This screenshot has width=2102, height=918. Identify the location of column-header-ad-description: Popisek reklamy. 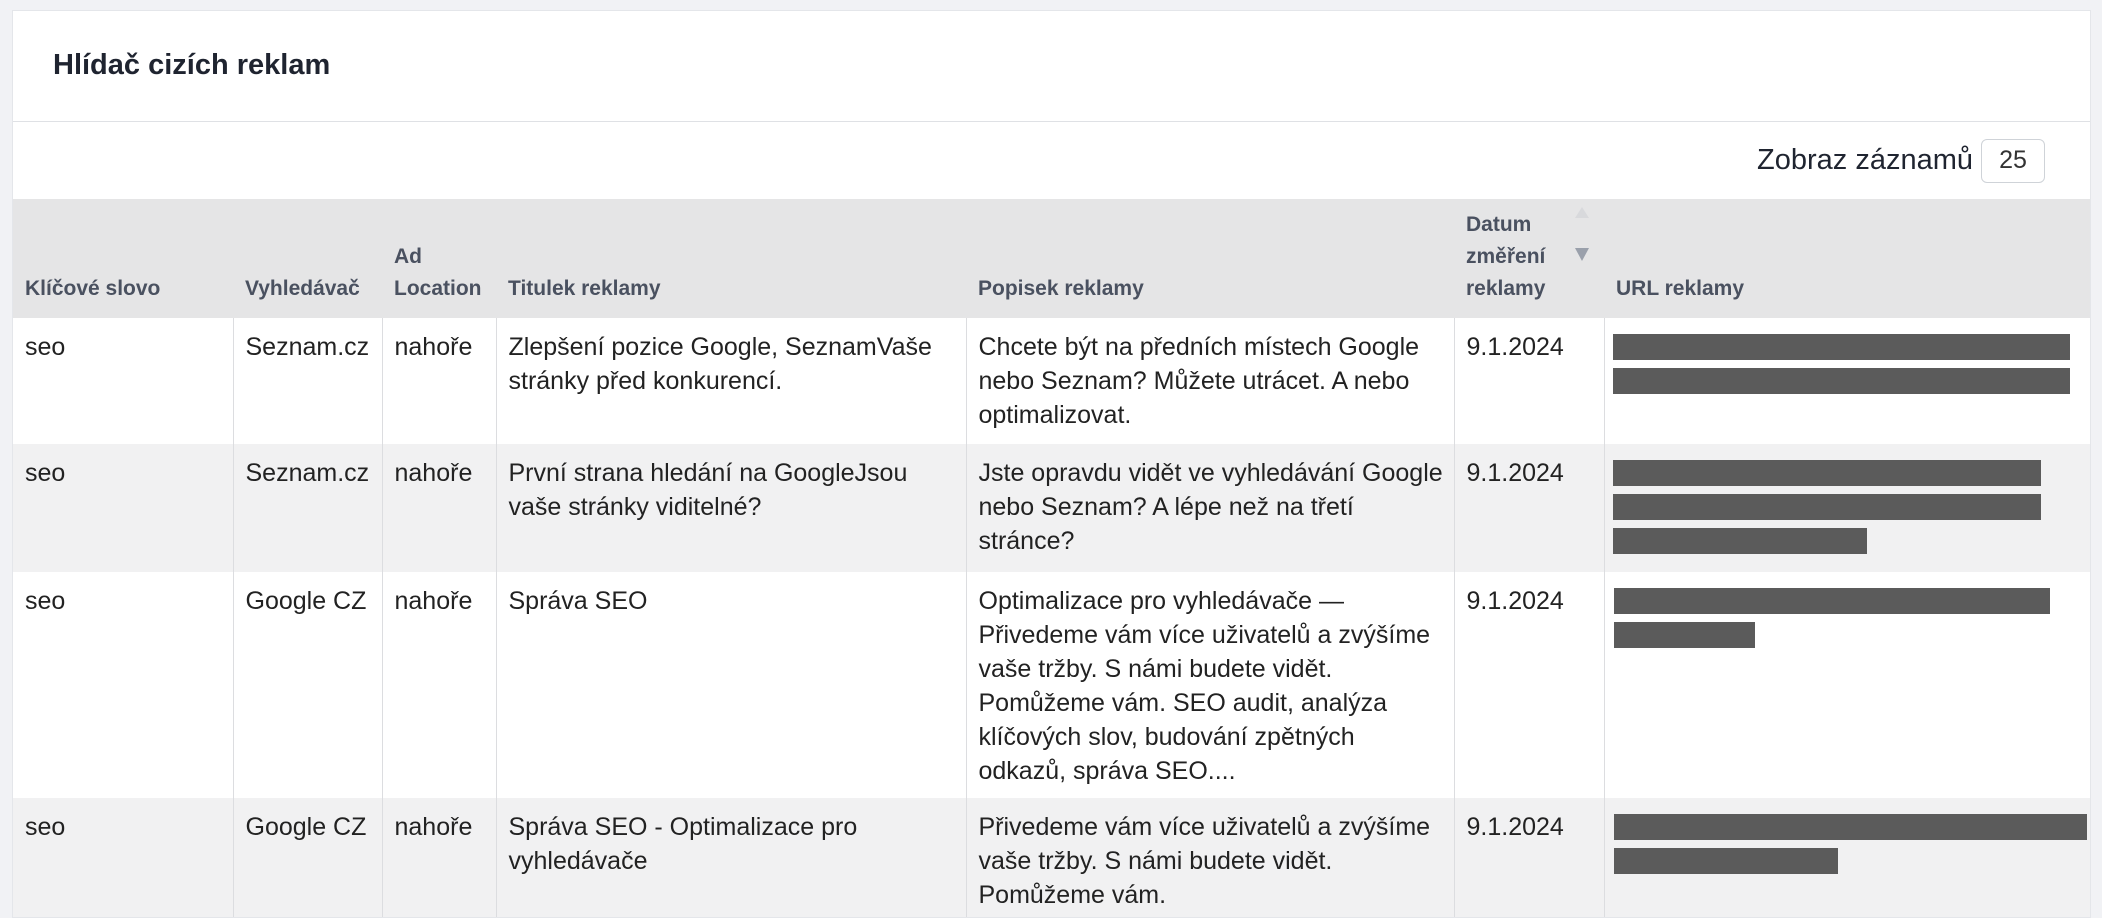
(1210, 258).